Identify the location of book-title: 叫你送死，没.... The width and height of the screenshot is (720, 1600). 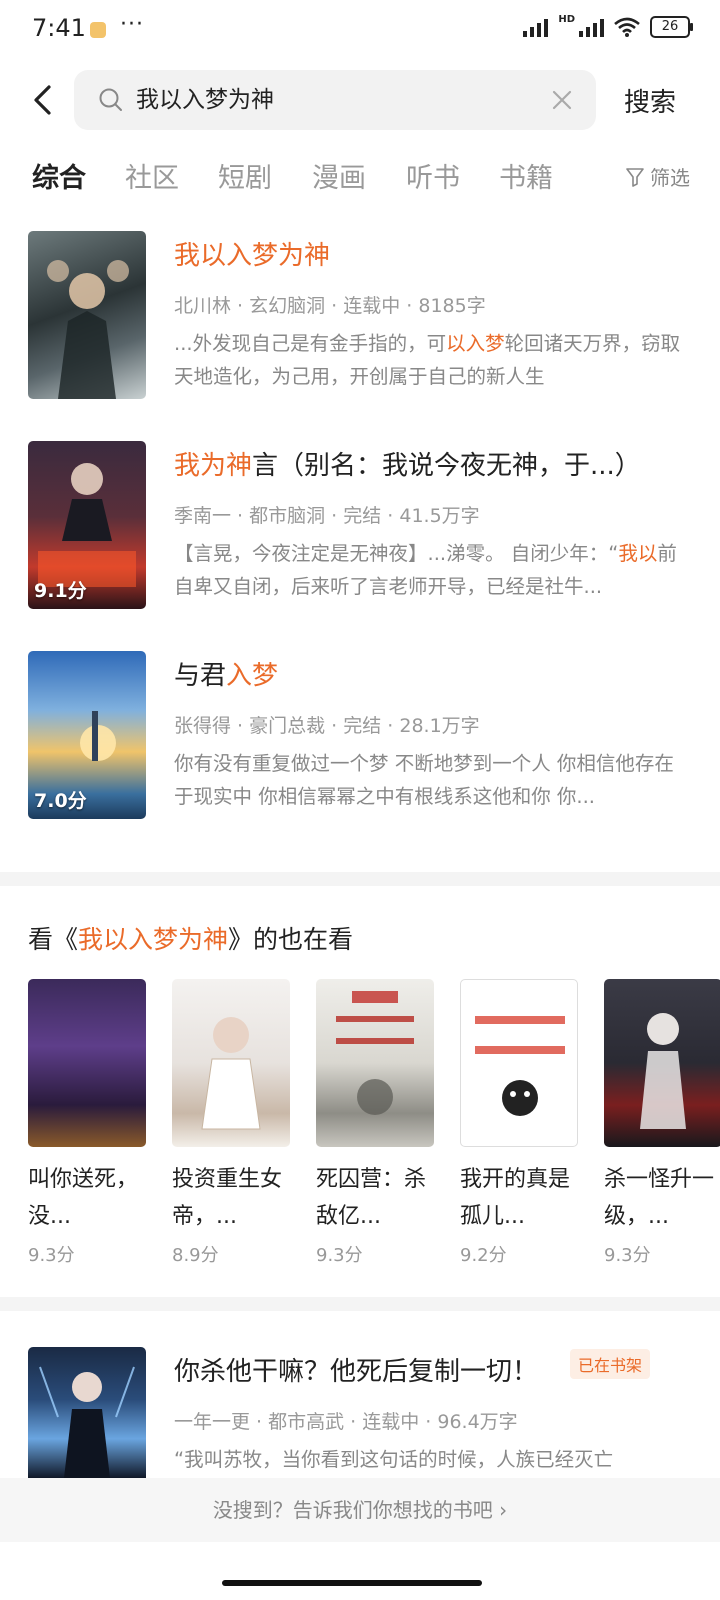
(83, 1198).